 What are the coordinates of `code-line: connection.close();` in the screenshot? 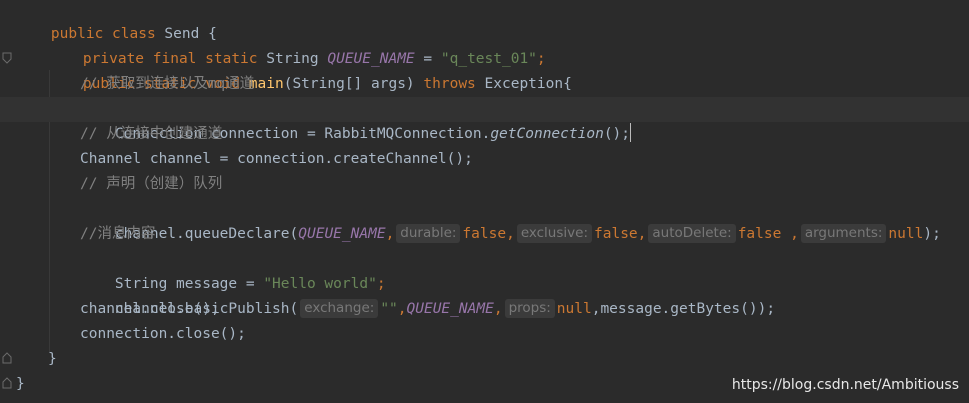 It's located at (163, 334).